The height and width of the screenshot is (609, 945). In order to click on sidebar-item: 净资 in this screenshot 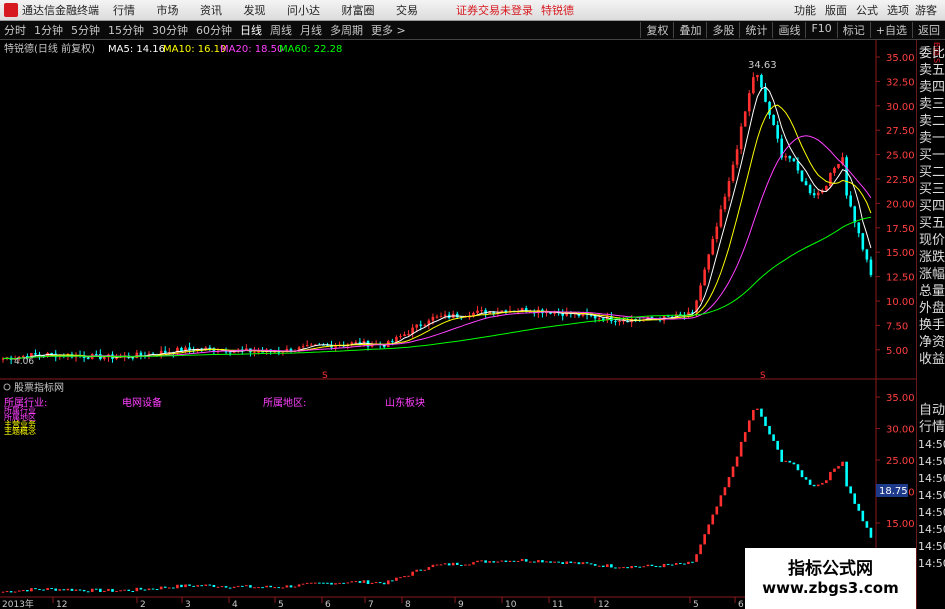, I will do `click(931, 342)`.